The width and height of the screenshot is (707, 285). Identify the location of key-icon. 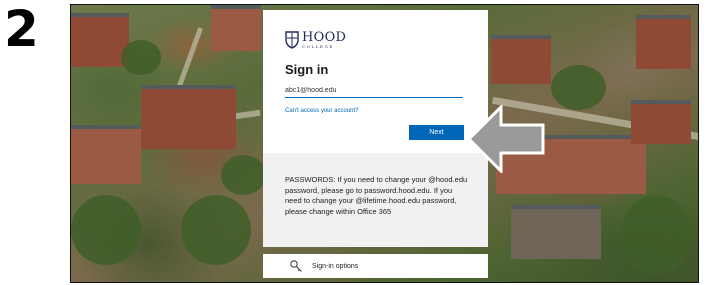
(296, 266).